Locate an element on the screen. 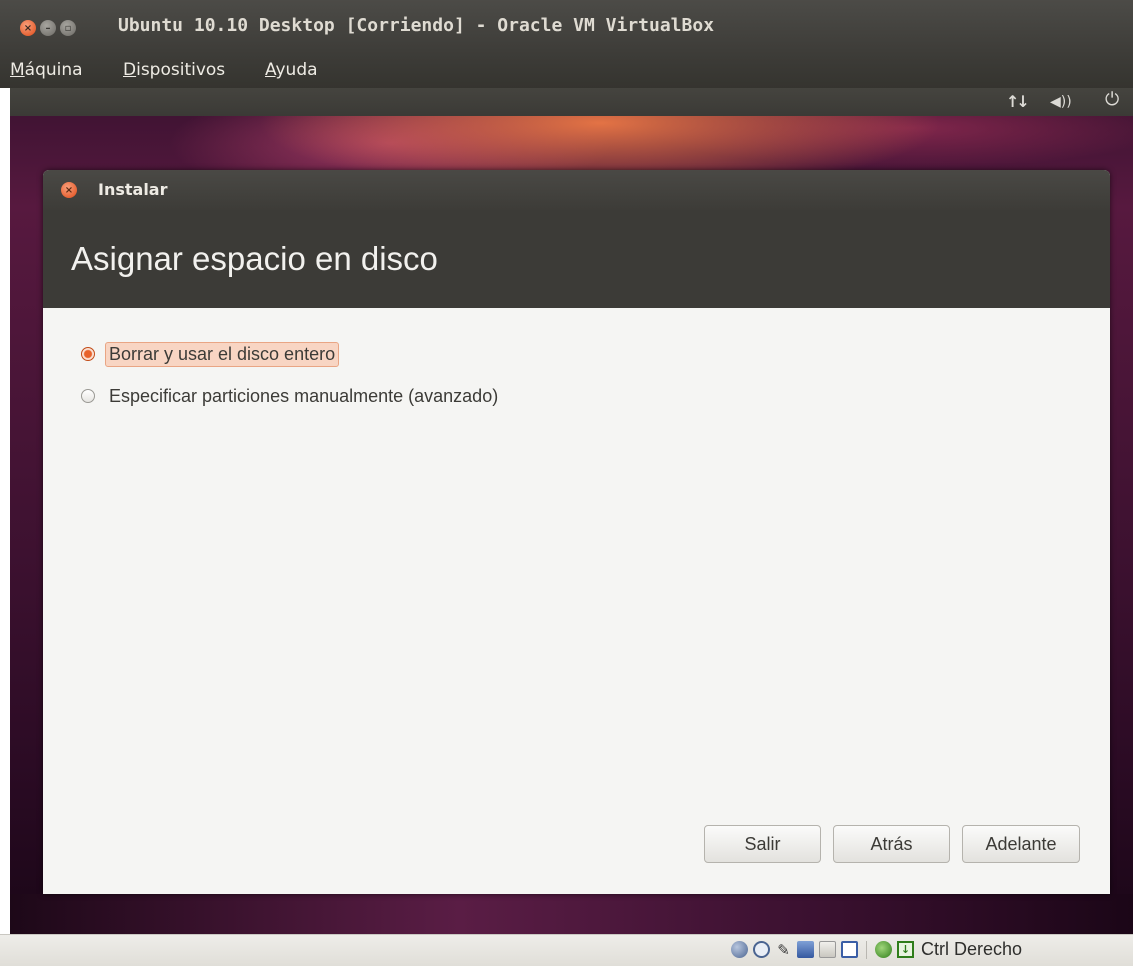  radio-checked-icon is located at coordinates (88, 354).